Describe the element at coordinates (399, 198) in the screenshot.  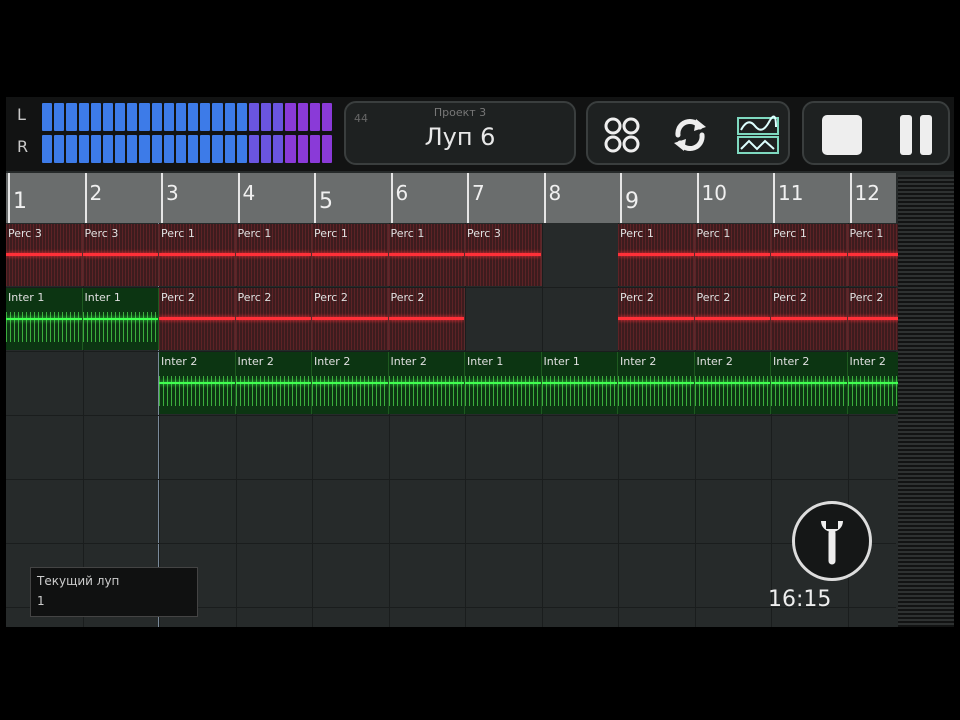
I see `ruler-bar-marker: 6` at that location.